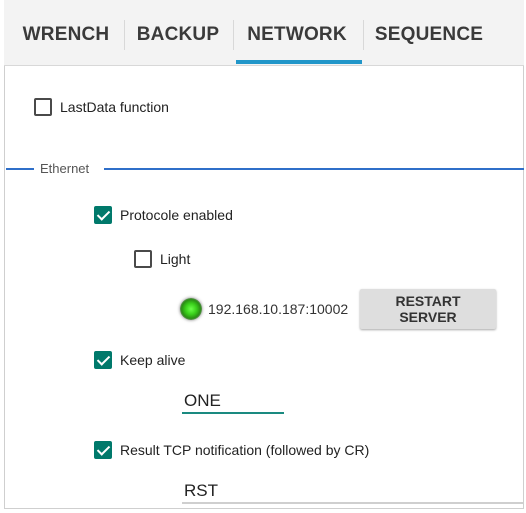  I want to click on tab-network: NETWORK, so click(297, 33).